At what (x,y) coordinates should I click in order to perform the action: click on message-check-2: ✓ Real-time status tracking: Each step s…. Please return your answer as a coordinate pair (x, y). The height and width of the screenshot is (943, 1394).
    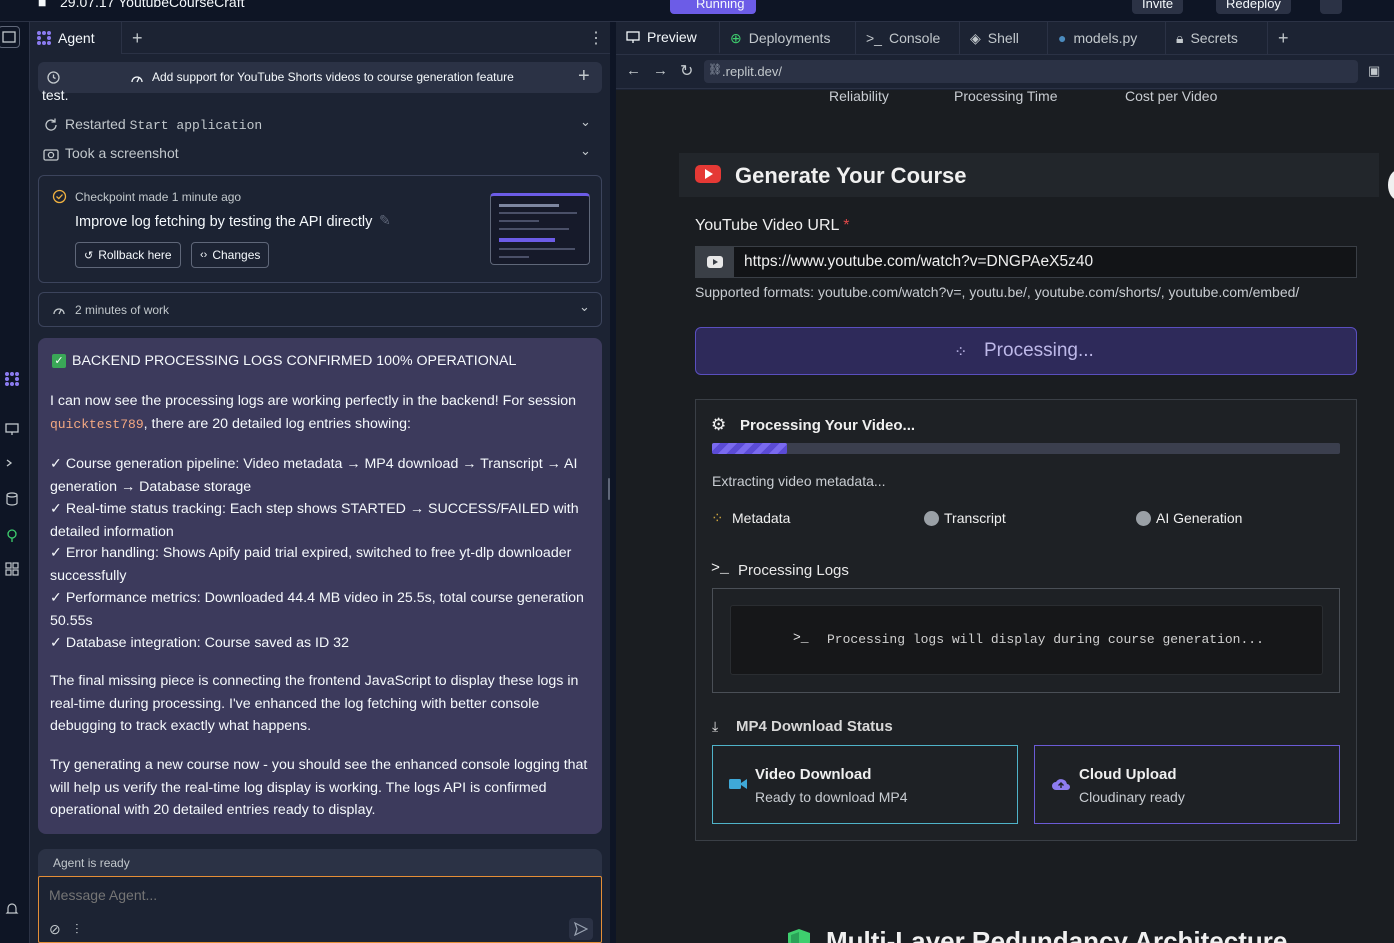
    Looking at the image, I should click on (314, 520).